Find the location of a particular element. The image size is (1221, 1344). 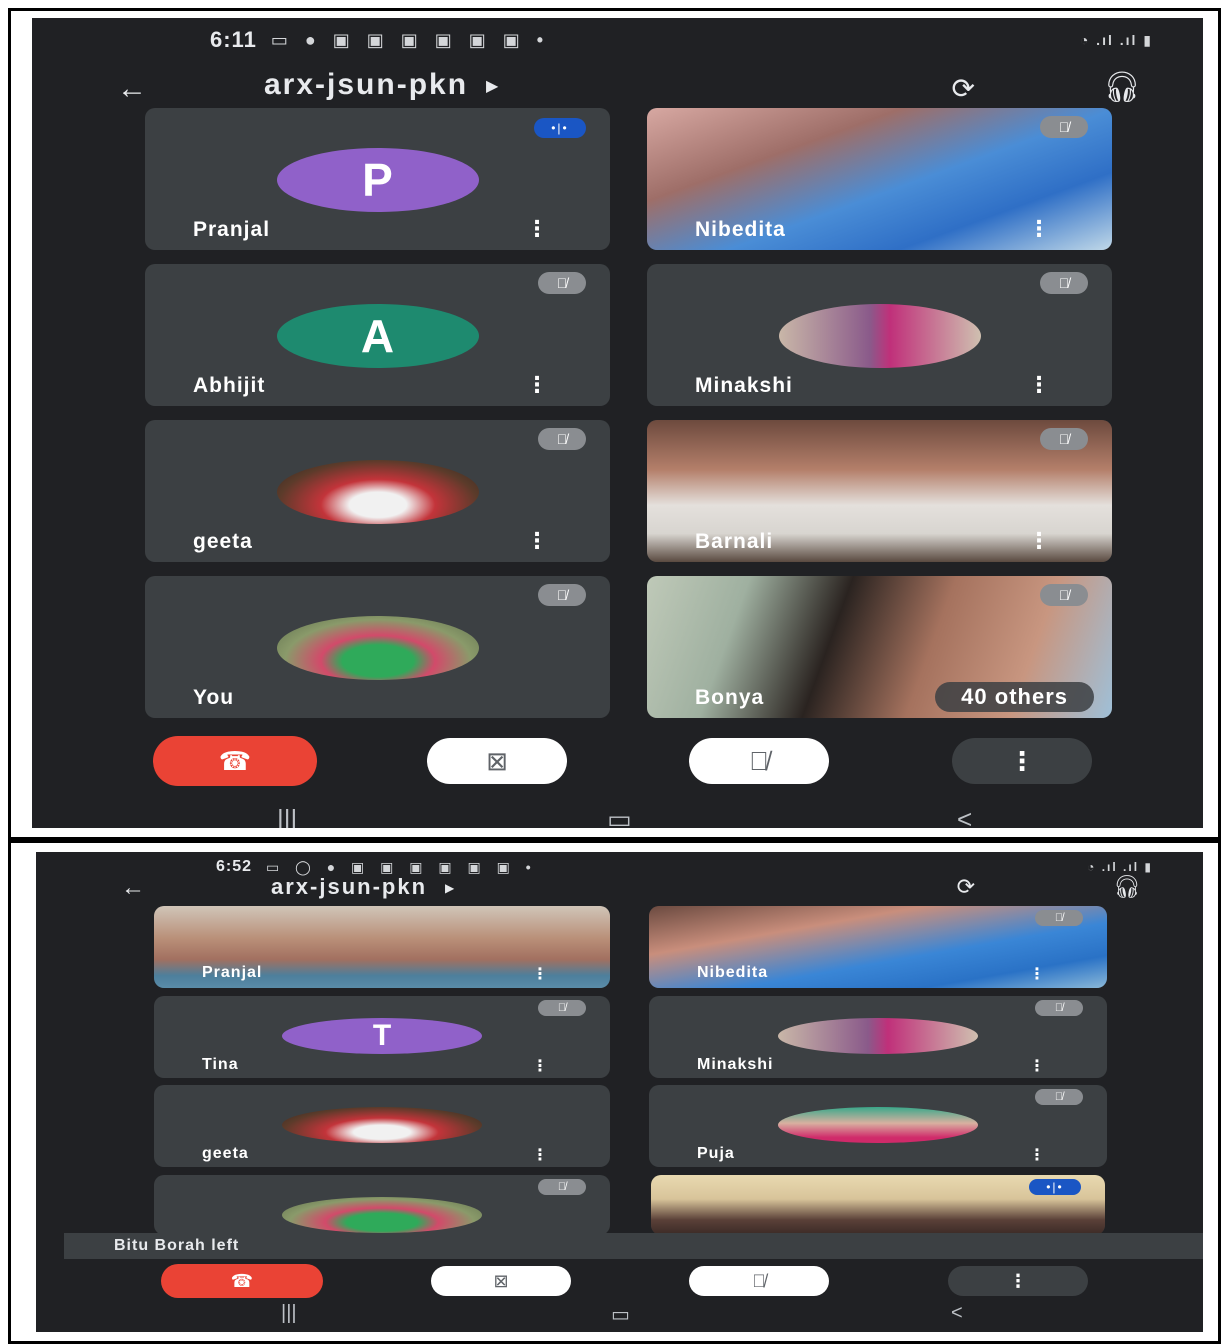

participant-tile-video-speaker: •|• is located at coordinates (878, 1205).